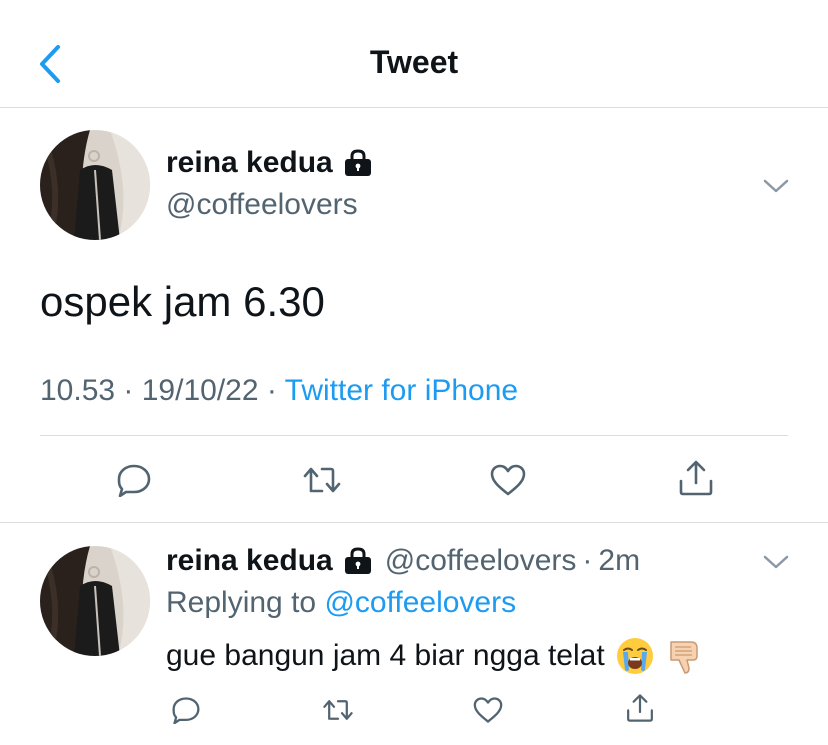  I want to click on reply-reply-button, so click(186, 710).